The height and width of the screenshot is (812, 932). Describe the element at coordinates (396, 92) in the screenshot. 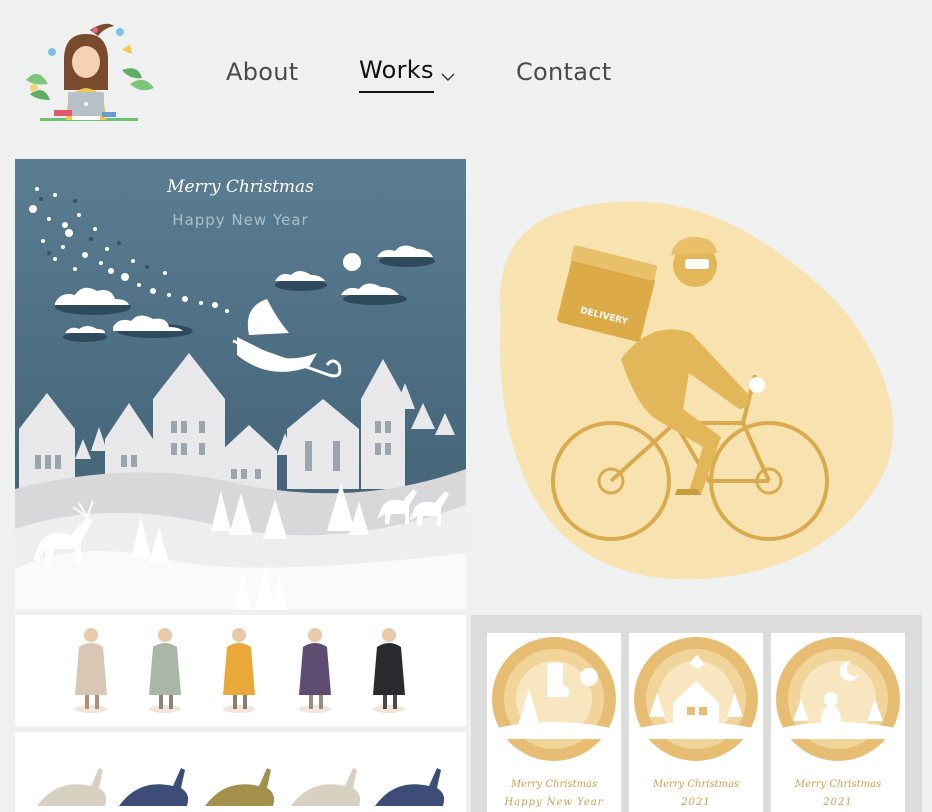

I see `nav-works-underline` at that location.